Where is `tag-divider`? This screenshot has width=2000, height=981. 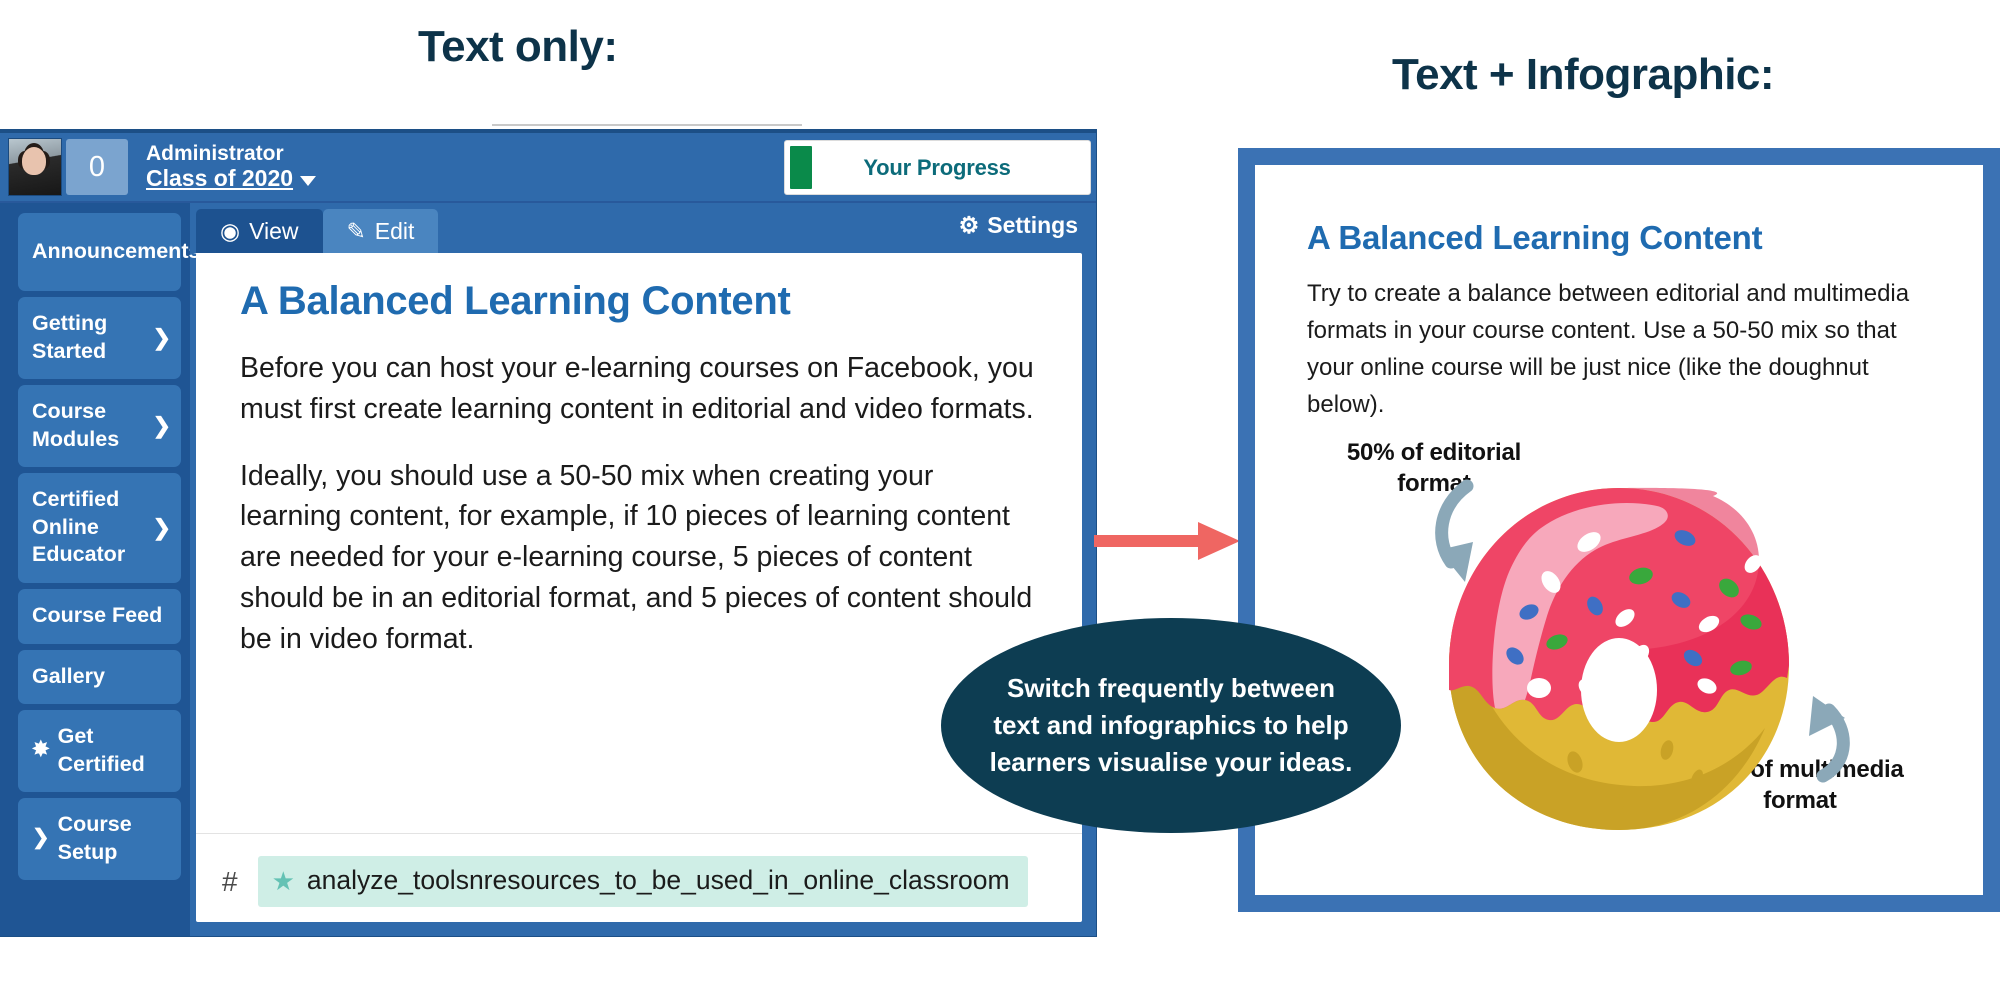
tag-divider is located at coordinates (639, 833).